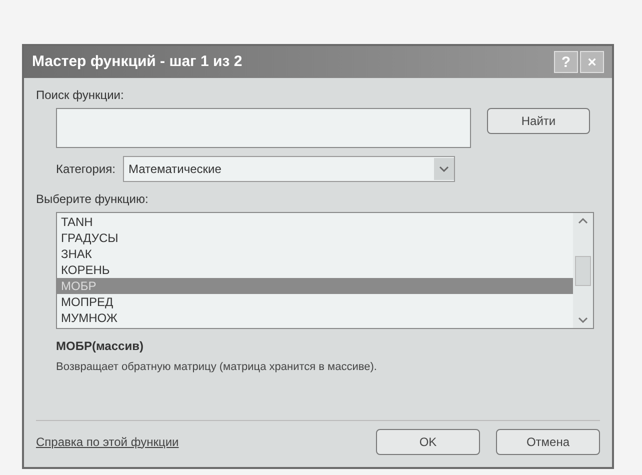 This screenshot has height=475, width=642. What do you see at coordinates (315, 318) in the screenshot?
I see `list-item: МУМНОЖ` at bounding box center [315, 318].